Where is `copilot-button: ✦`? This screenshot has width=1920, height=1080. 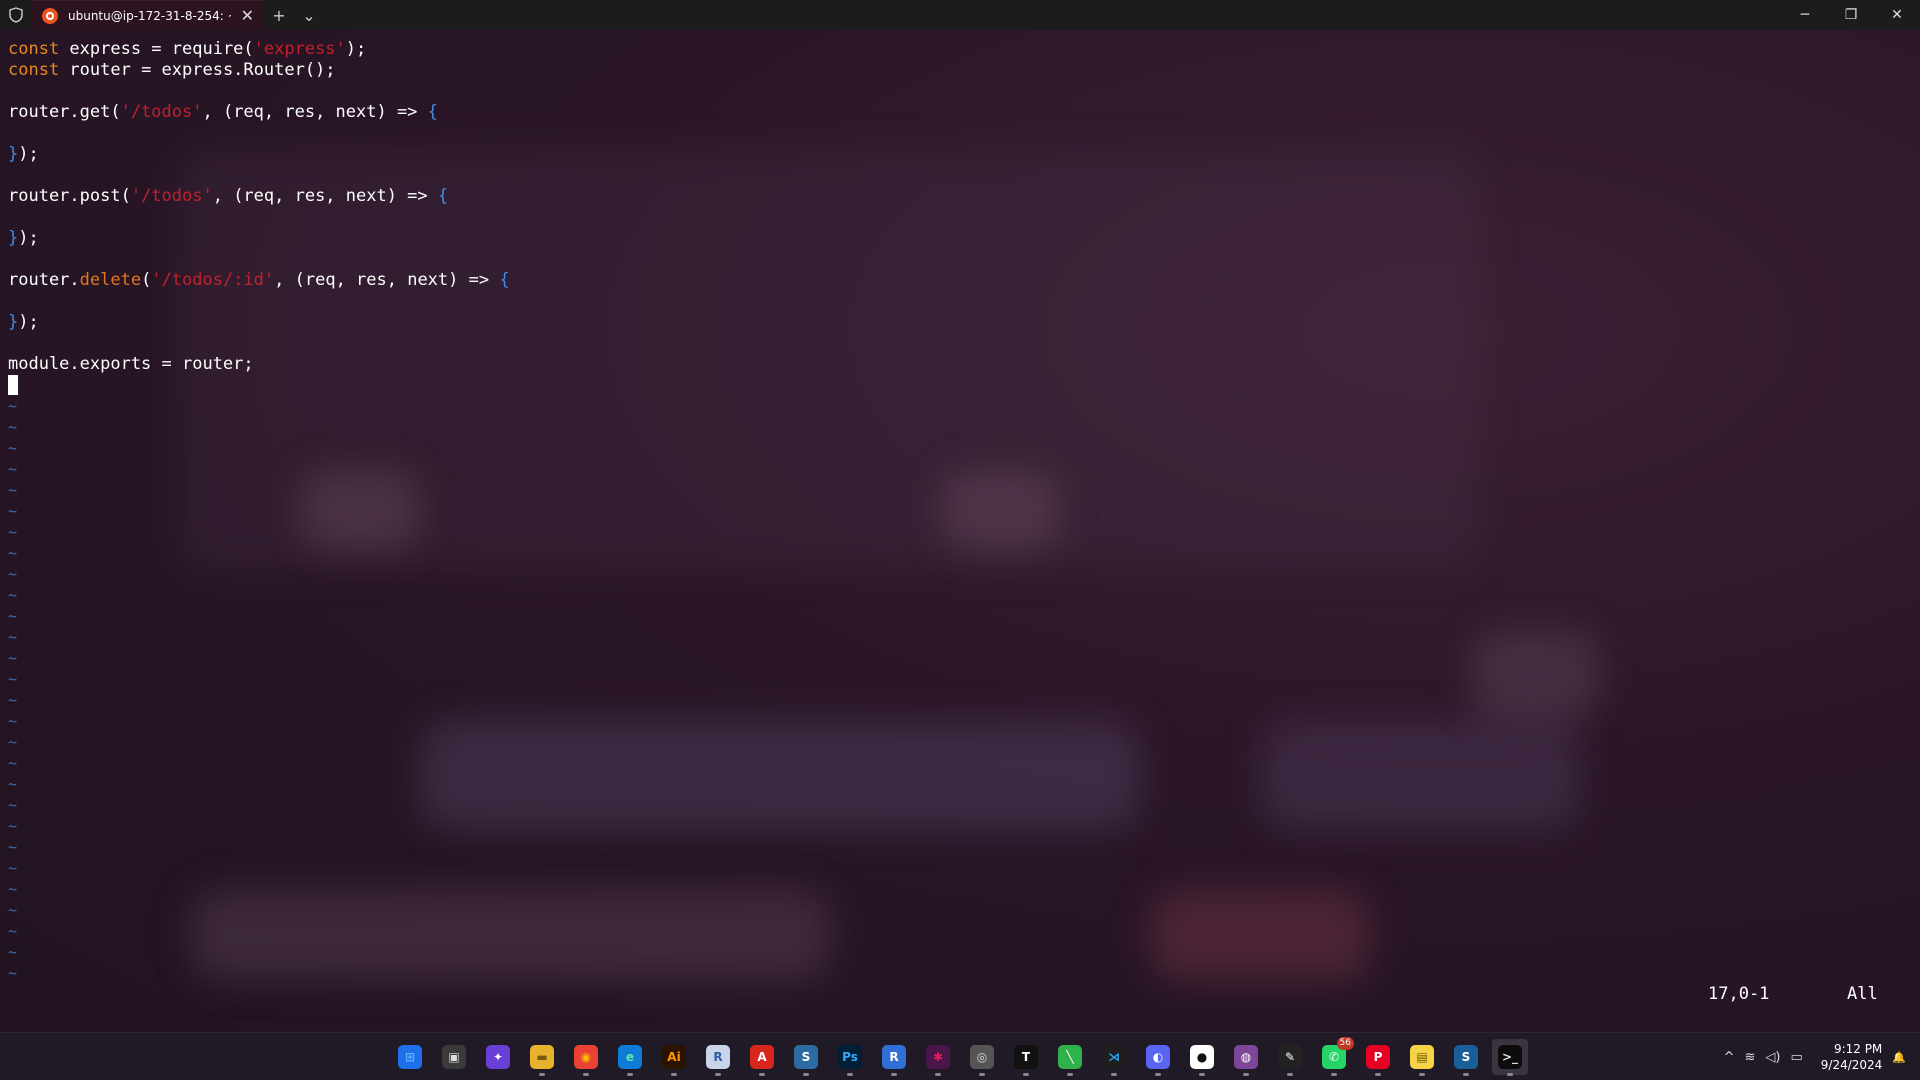 copilot-button: ✦ is located at coordinates (498, 1057).